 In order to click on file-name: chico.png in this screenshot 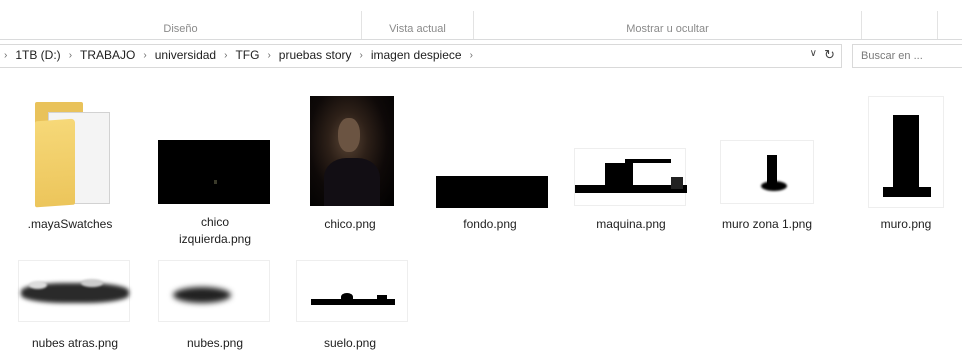, I will do `click(350, 224)`.